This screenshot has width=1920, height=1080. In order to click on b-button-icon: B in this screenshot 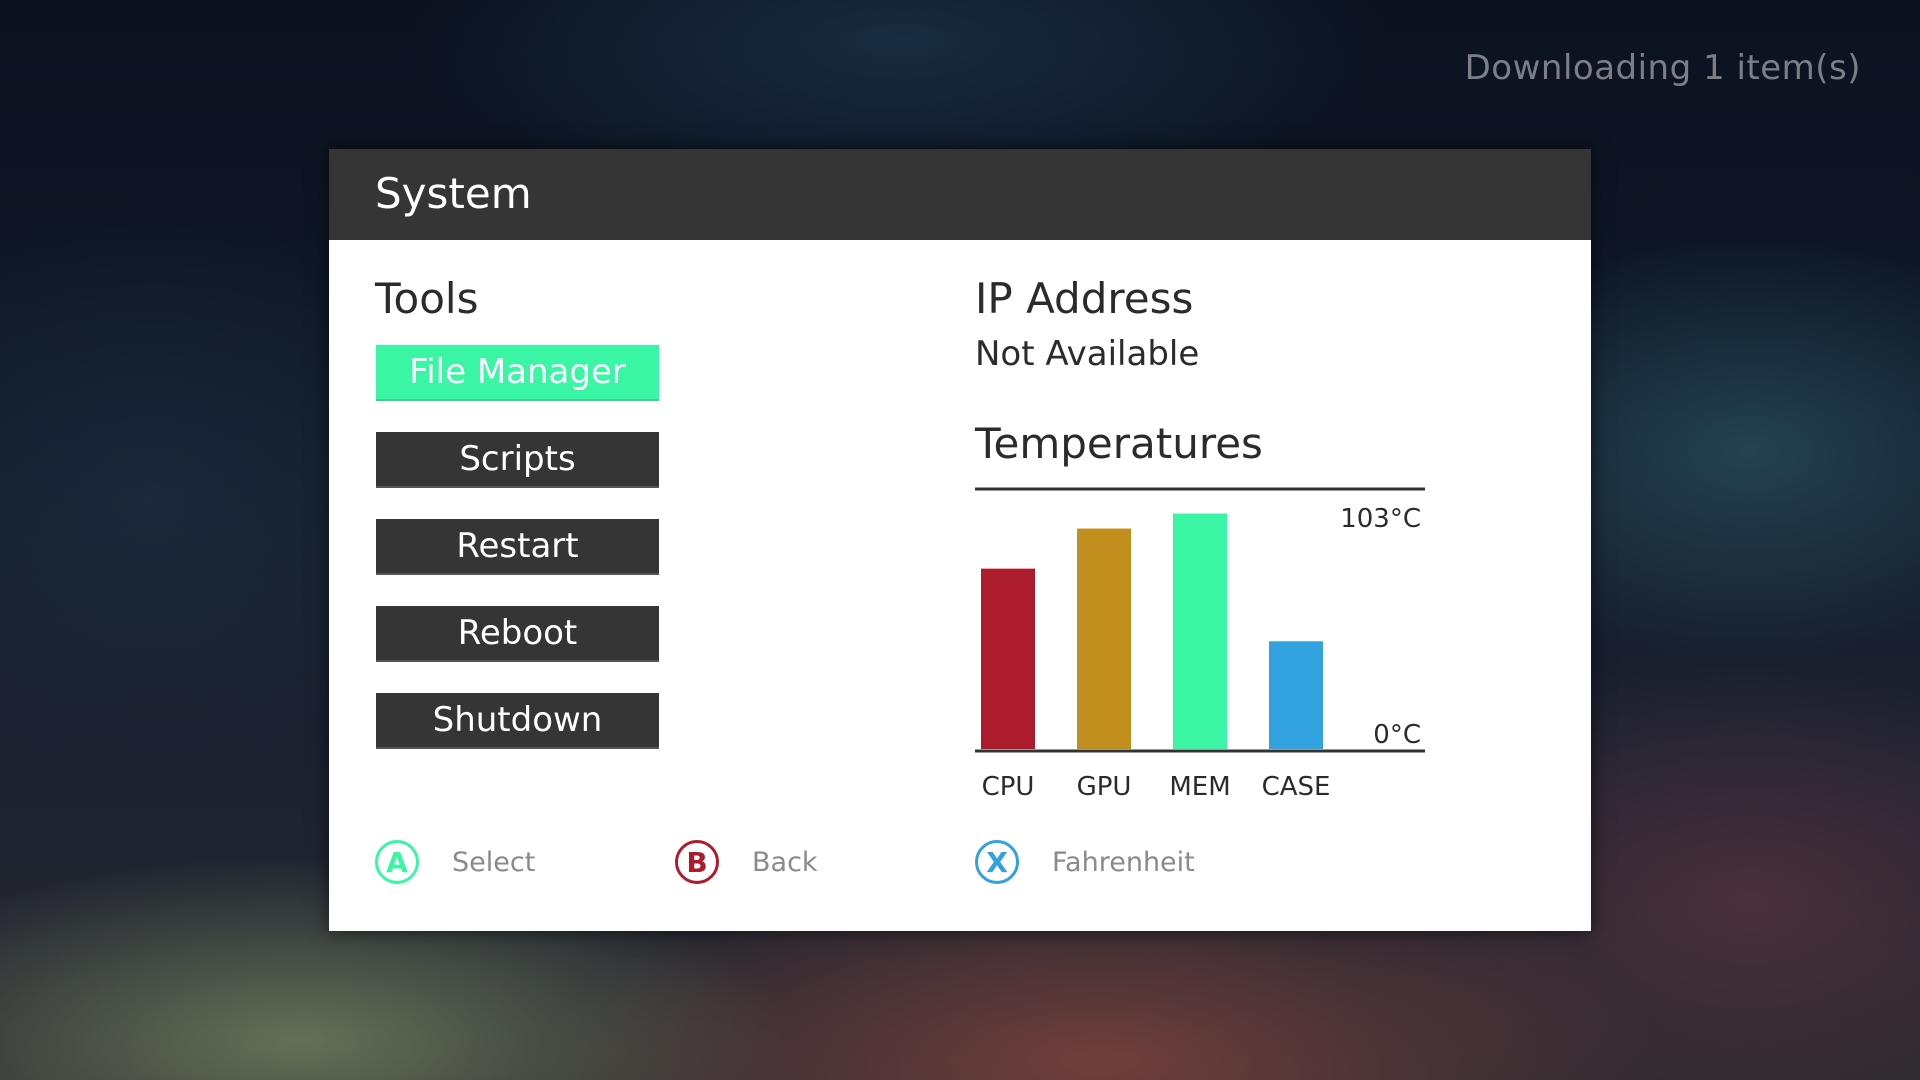, I will do `click(697, 862)`.